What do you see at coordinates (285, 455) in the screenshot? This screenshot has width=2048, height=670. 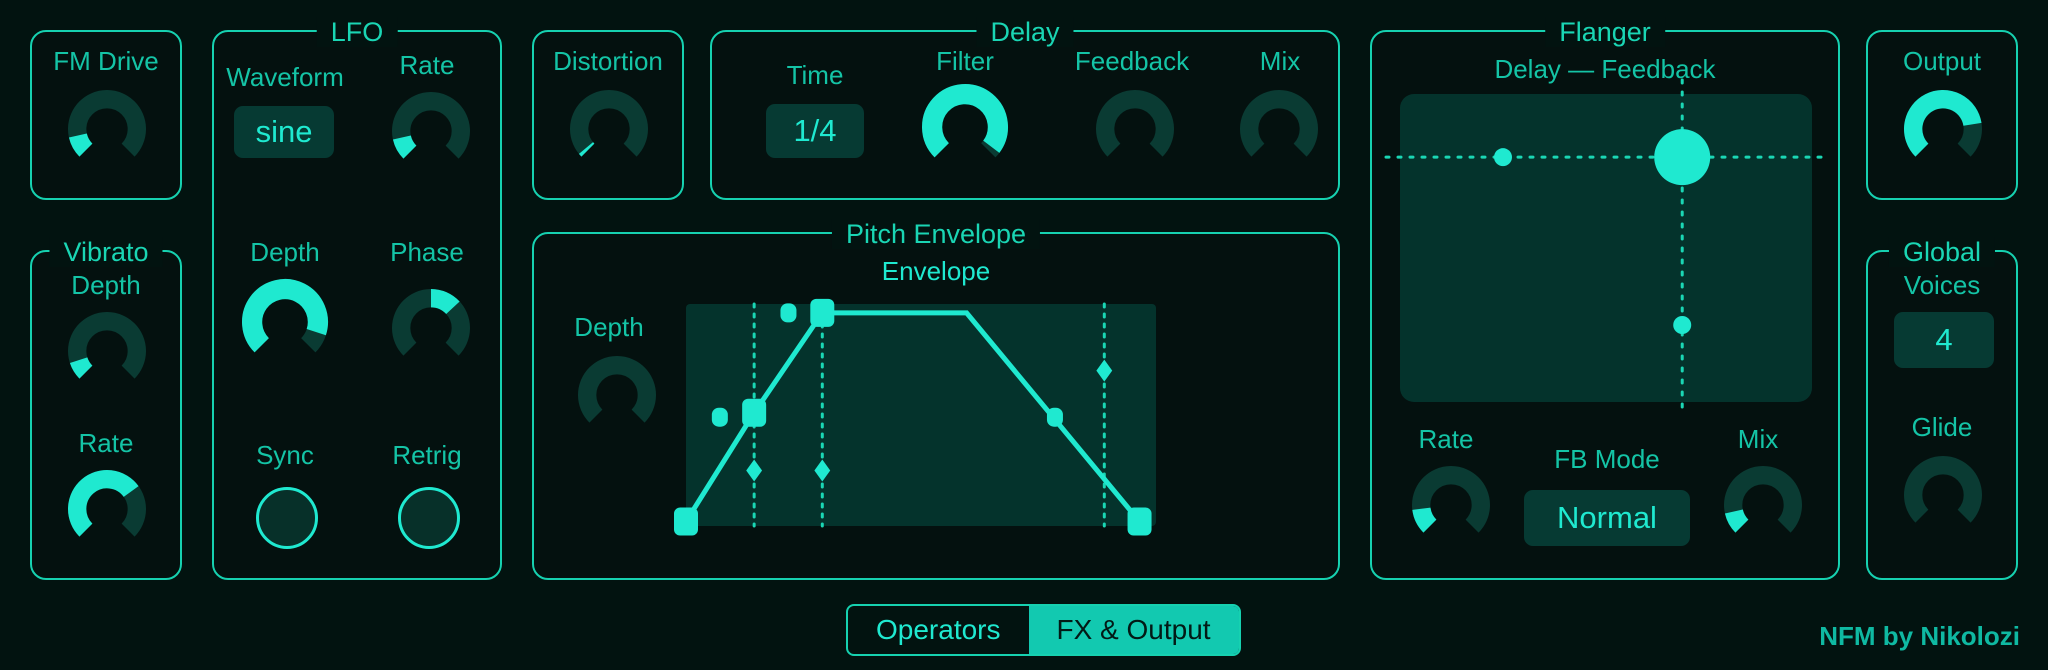 I see `lfo-sync-label: Sync` at bounding box center [285, 455].